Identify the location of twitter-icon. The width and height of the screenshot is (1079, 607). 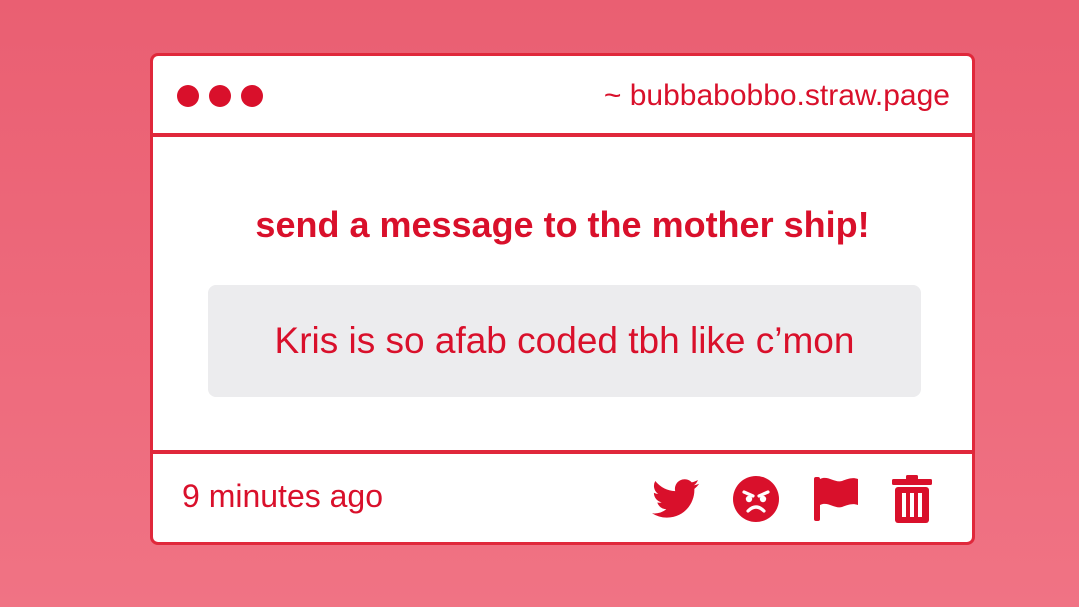
(676, 498).